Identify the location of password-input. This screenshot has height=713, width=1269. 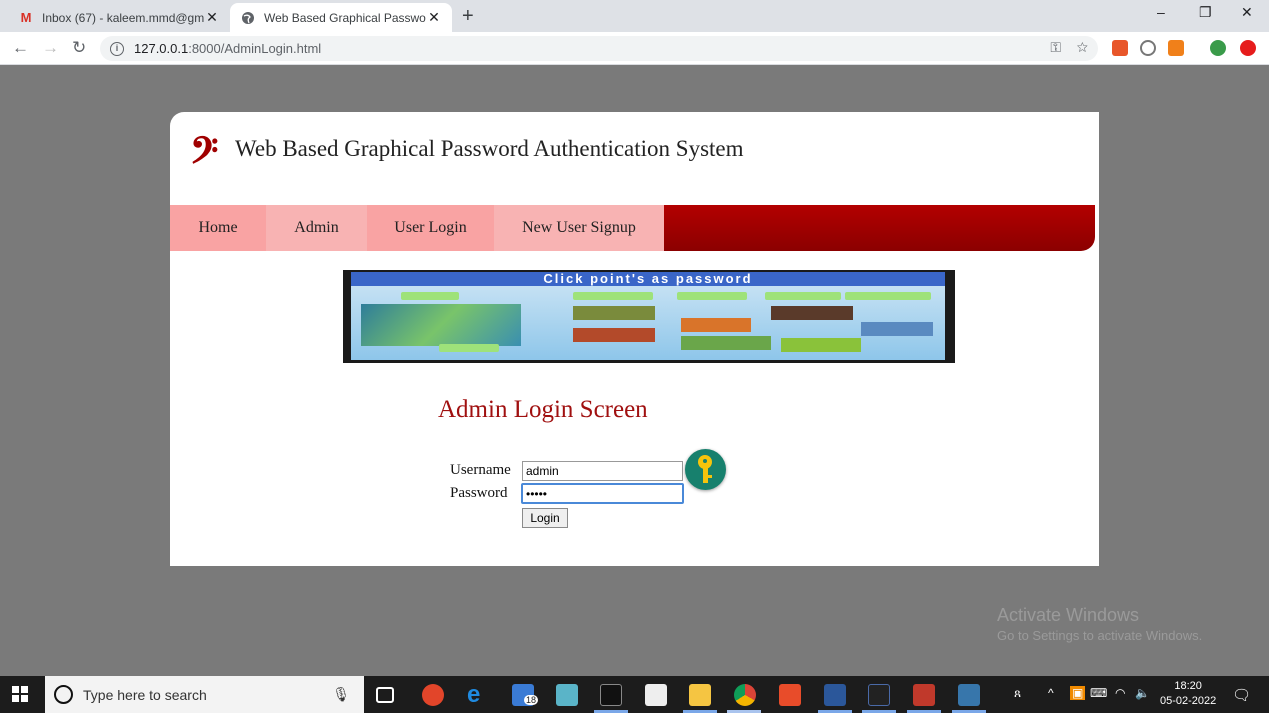
(602, 493).